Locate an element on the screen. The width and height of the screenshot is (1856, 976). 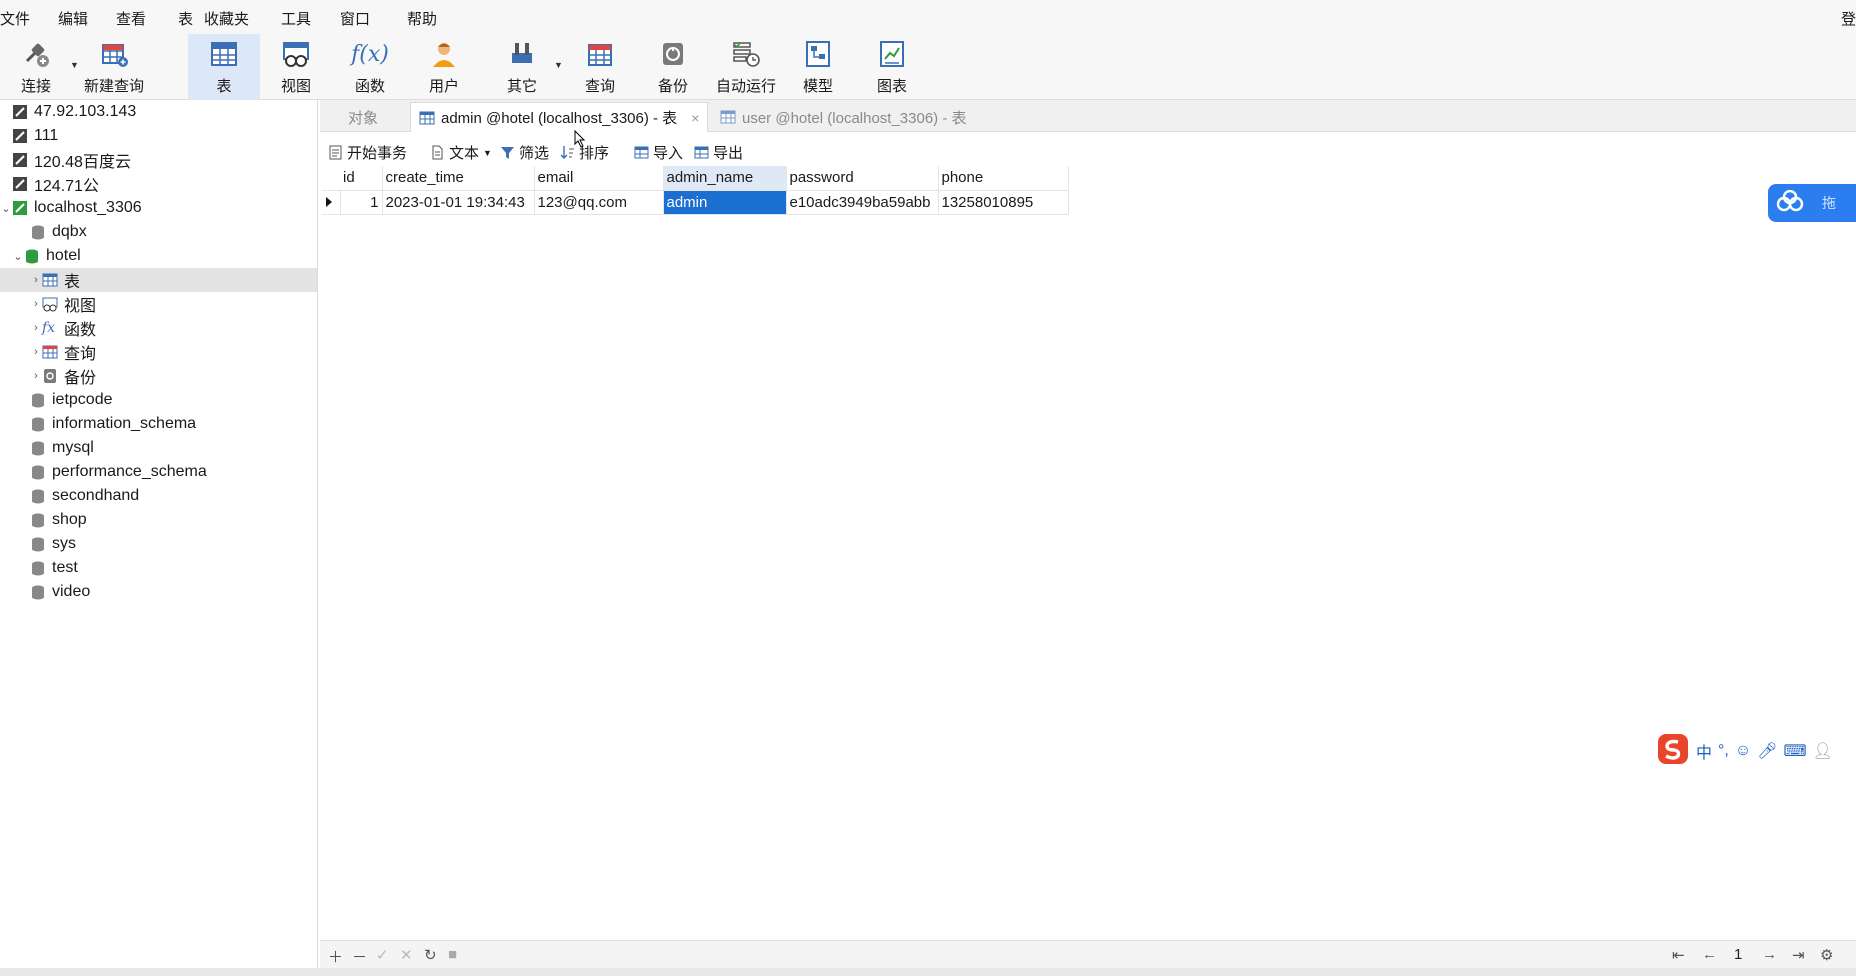
column-header-id: id is located at coordinates (361, 178).